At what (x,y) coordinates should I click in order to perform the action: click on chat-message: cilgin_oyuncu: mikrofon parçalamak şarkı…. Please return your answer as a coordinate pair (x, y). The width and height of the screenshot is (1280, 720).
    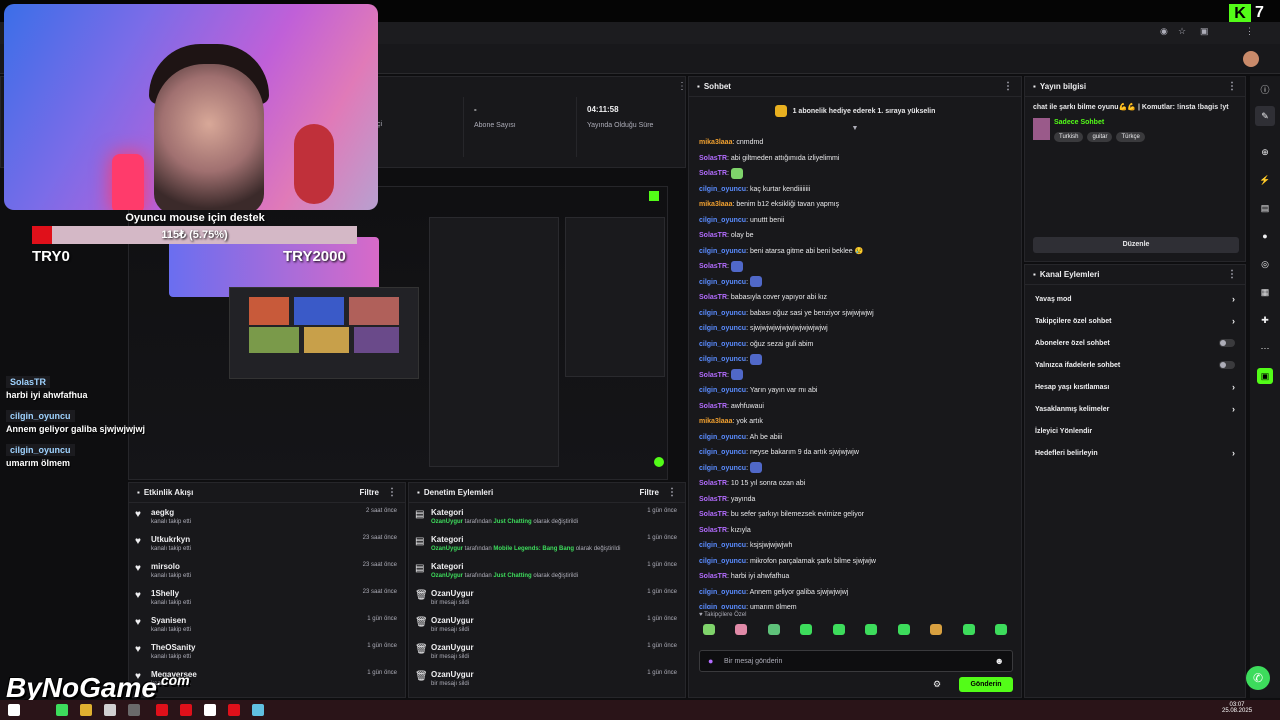
    Looking at the image, I should click on (855, 562).